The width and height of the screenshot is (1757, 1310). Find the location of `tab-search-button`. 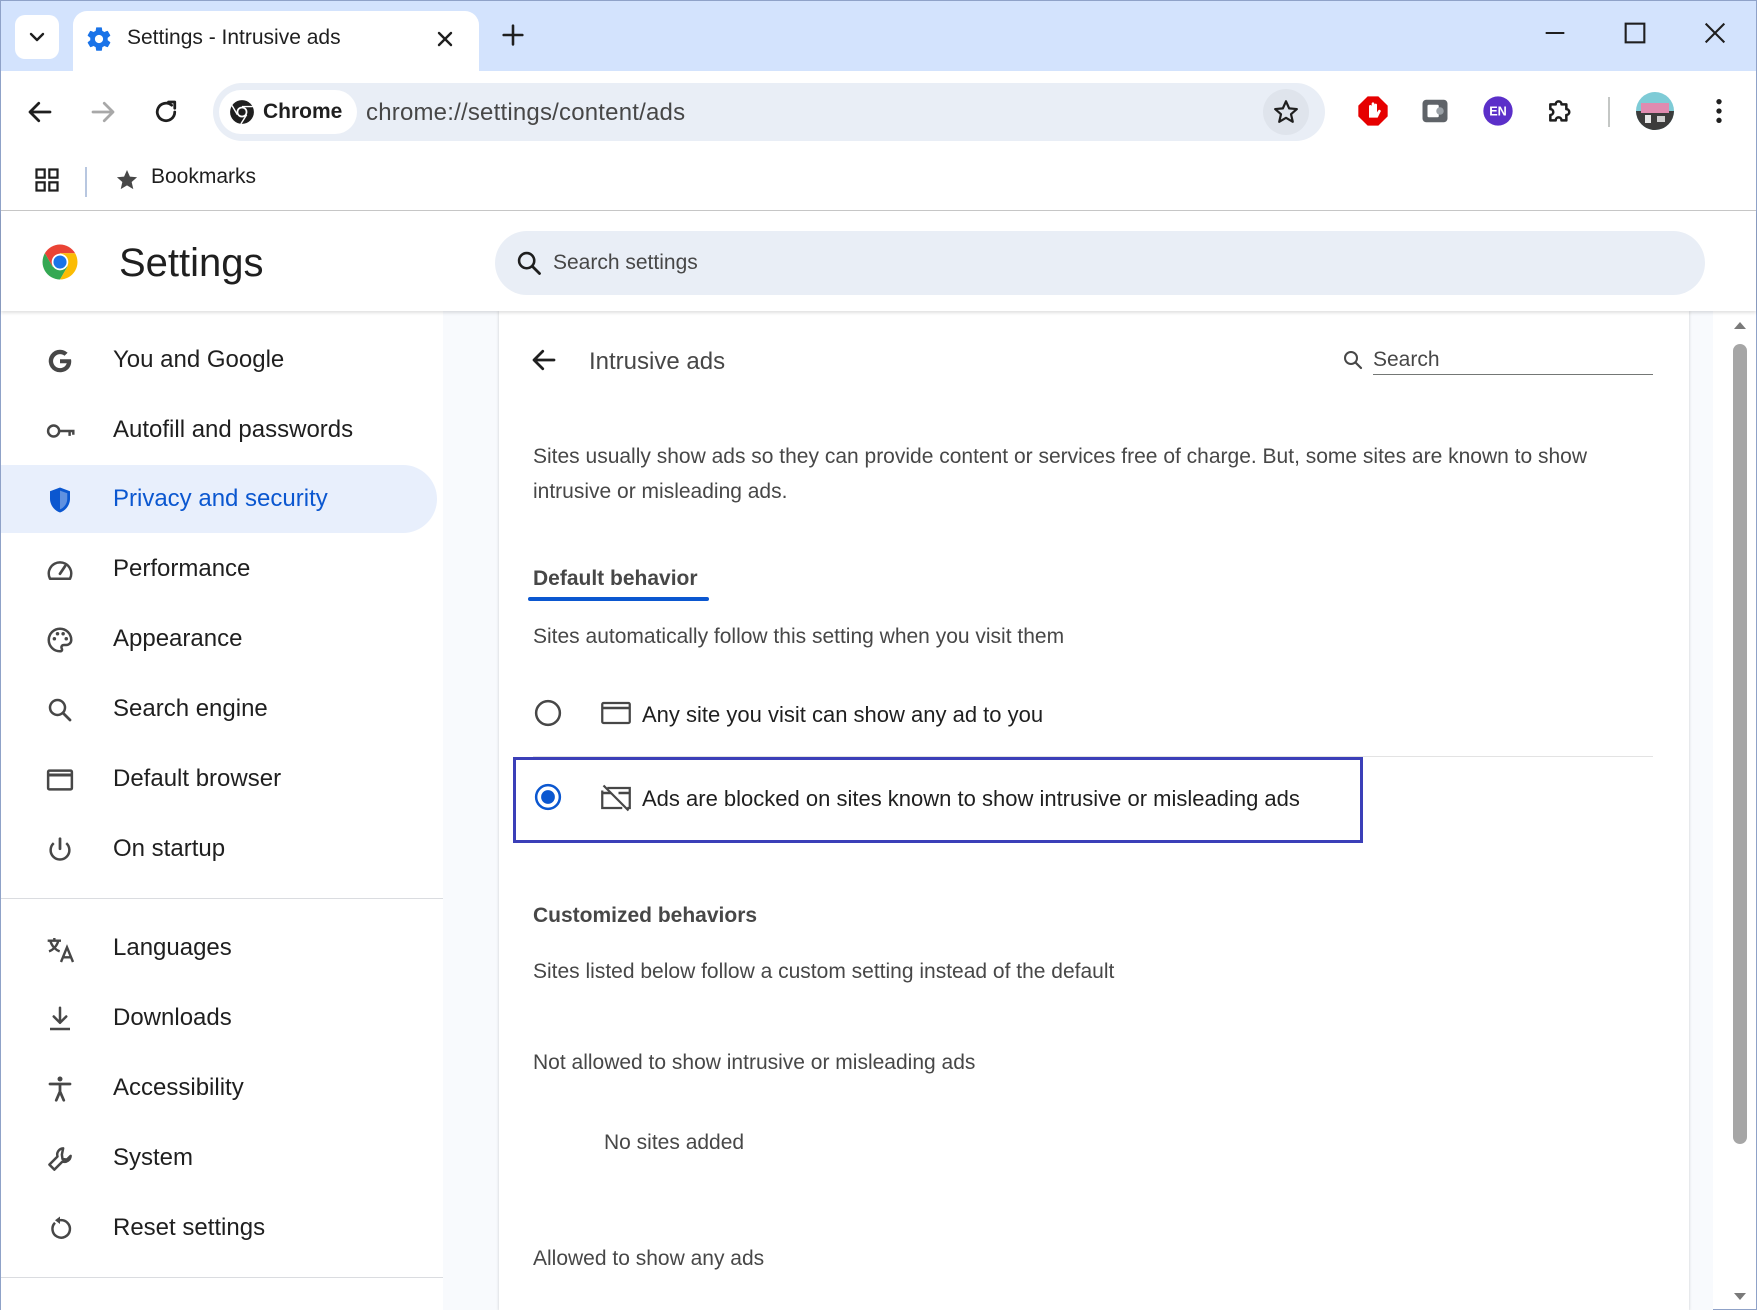

tab-search-button is located at coordinates (37, 37).